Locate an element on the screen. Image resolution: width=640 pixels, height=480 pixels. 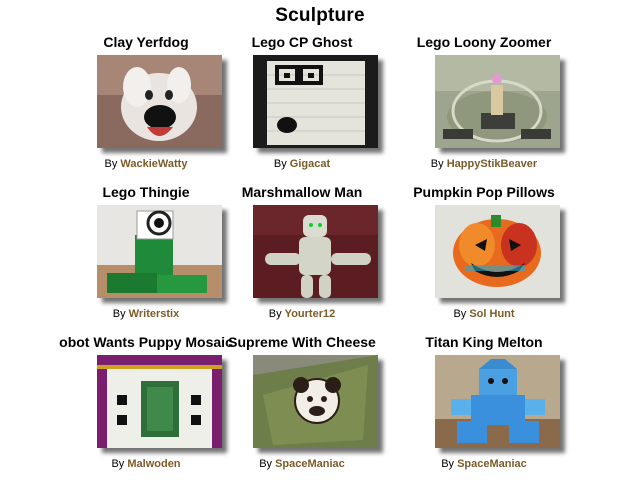
attribution: By Yourter12 is located at coordinates (302, 314).